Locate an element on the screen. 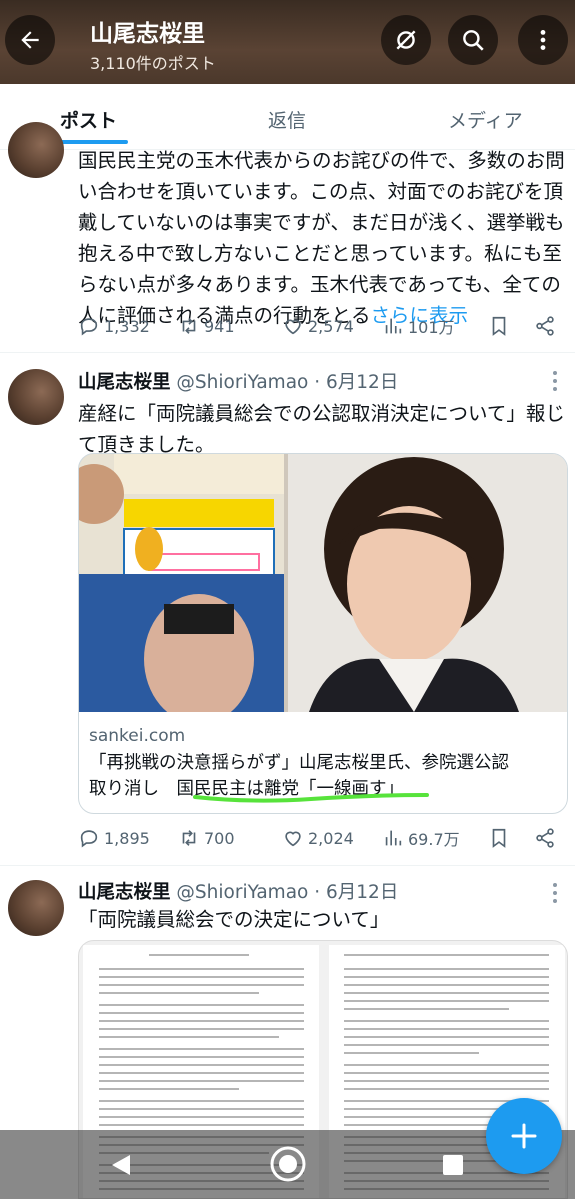 This screenshot has width=575, height=1199. post-text: 産経に「両院議員総会での公認取消決定について」報じ て頂きました。 is located at coordinates (323, 429).